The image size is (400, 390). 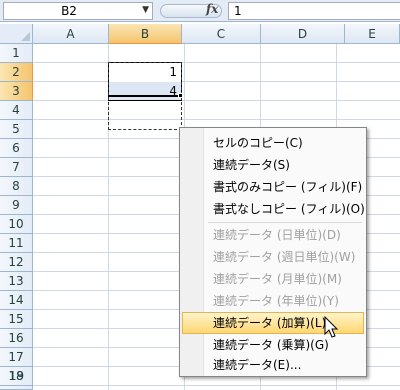 I want to click on row-header-11: 11, so click(x=16, y=243).